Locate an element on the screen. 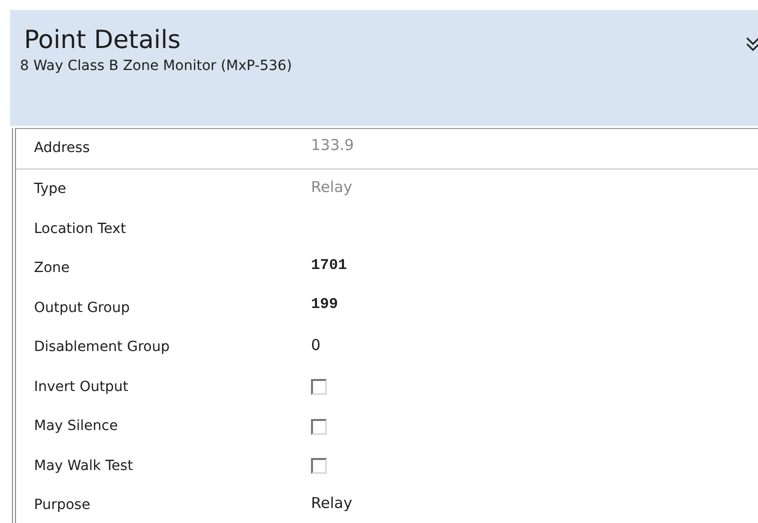  panel-title: Point Details is located at coordinates (102, 40).